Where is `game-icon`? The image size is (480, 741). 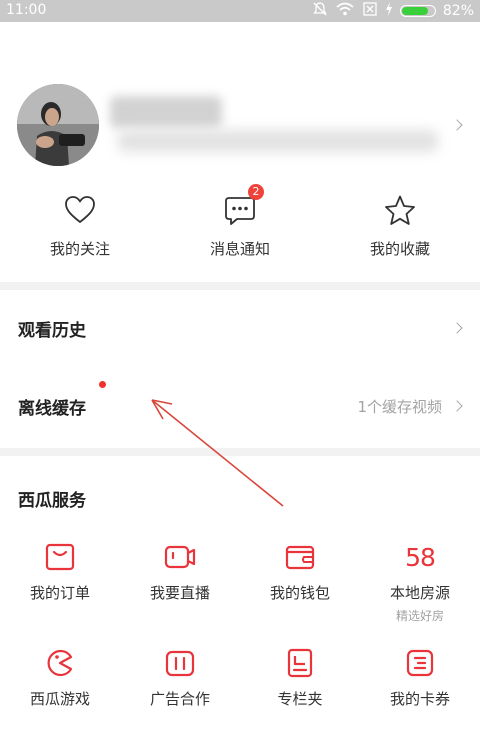
game-icon is located at coordinates (60, 663).